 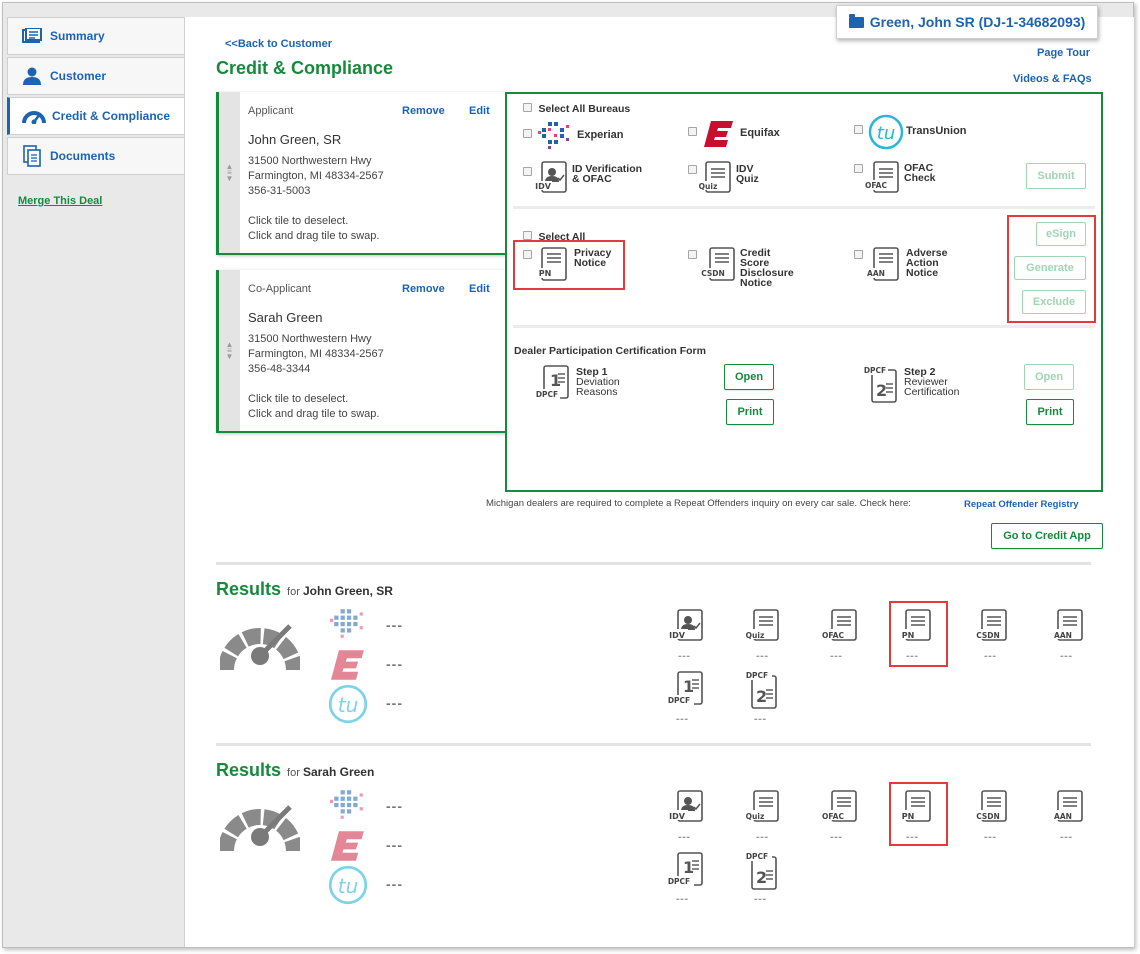 I want to click on pn-result-icon: PN, so click(x=918, y=811).